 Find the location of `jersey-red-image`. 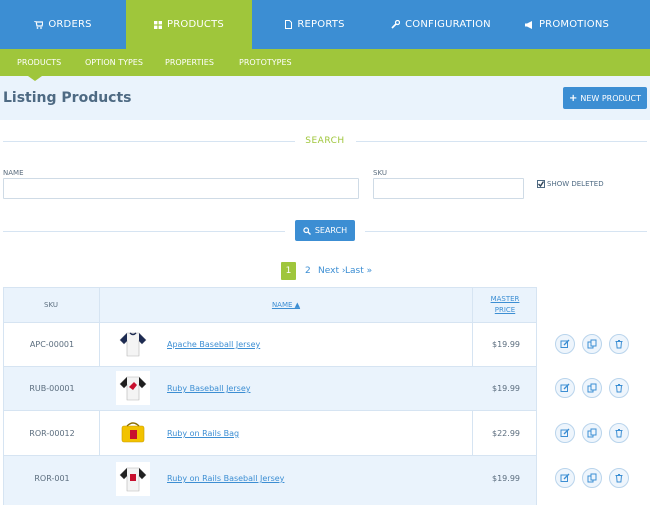

jersey-red-image is located at coordinates (133, 388).